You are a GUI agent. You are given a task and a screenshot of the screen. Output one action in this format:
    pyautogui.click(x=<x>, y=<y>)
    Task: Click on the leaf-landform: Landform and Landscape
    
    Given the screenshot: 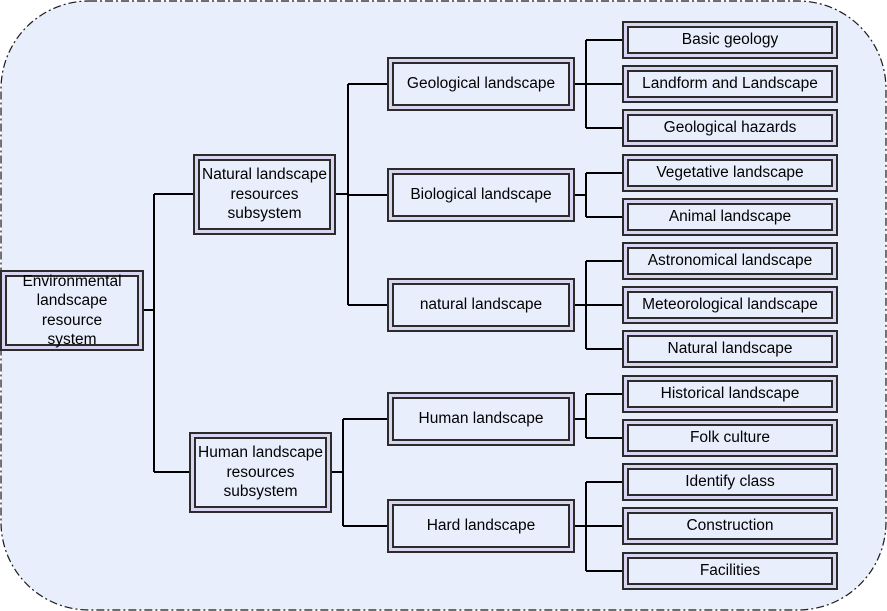 What is the action you would take?
    pyautogui.click(x=730, y=84)
    